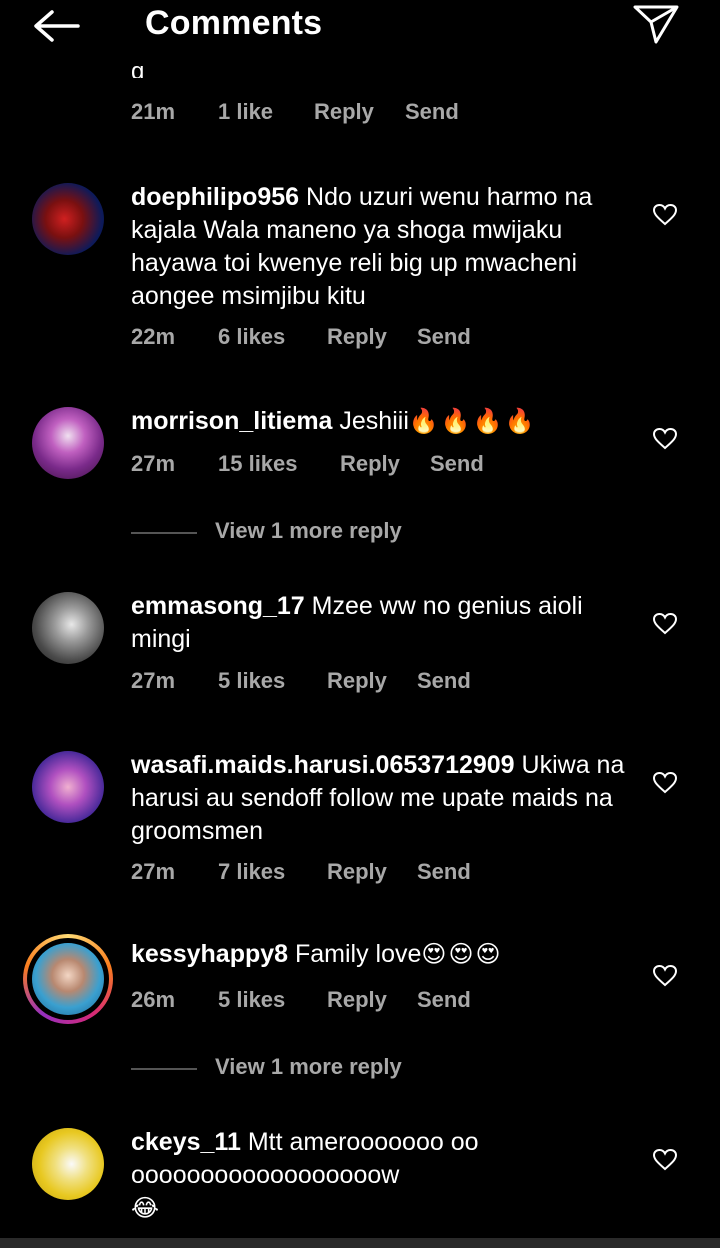  Describe the element at coordinates (360, 1243) in the screenshot. I see `bottom-bar` at that location.